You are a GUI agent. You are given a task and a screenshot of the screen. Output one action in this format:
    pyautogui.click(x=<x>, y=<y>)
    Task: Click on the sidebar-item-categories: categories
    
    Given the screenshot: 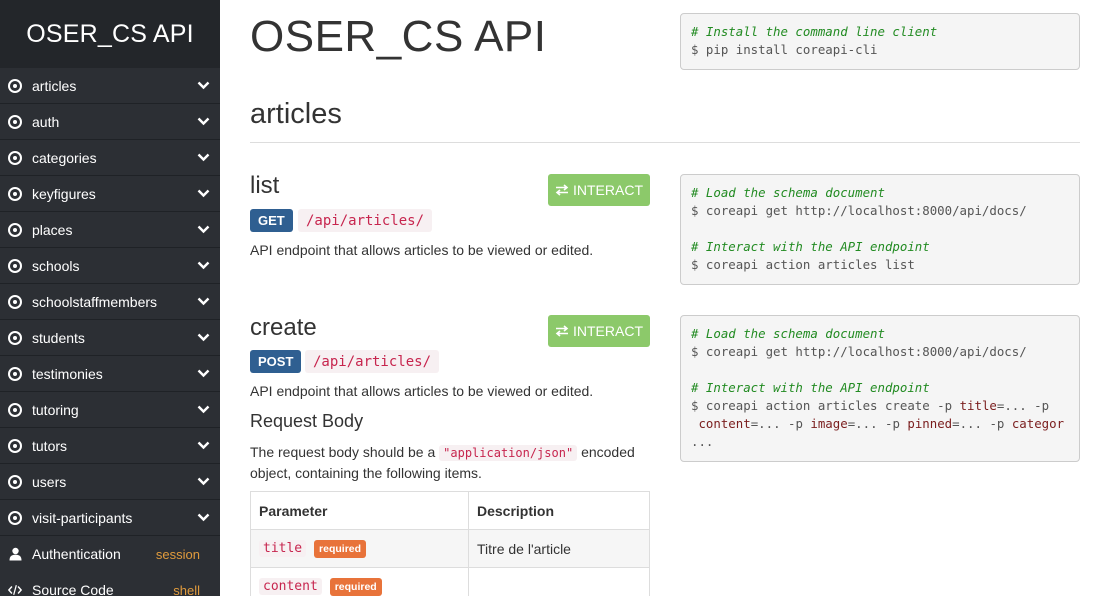 What is the action you would take?
    pyautogui.click(x=110, y=158)
    